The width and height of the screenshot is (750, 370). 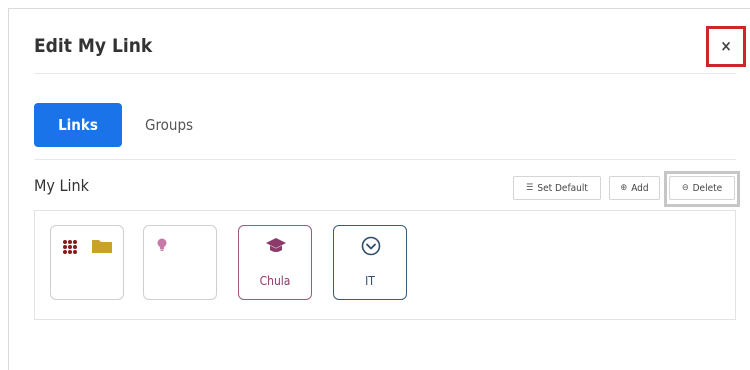 I want to click on lightbulb-icon, so click(x=162, y=244).